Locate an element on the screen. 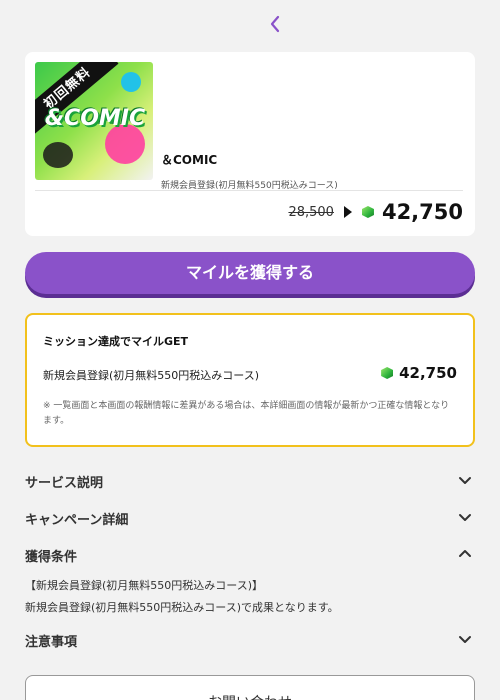 Image resolution: width=500 pixels, height=700 pixels. accordion-label: 獲得条件 is located at coordinates (51, 557).